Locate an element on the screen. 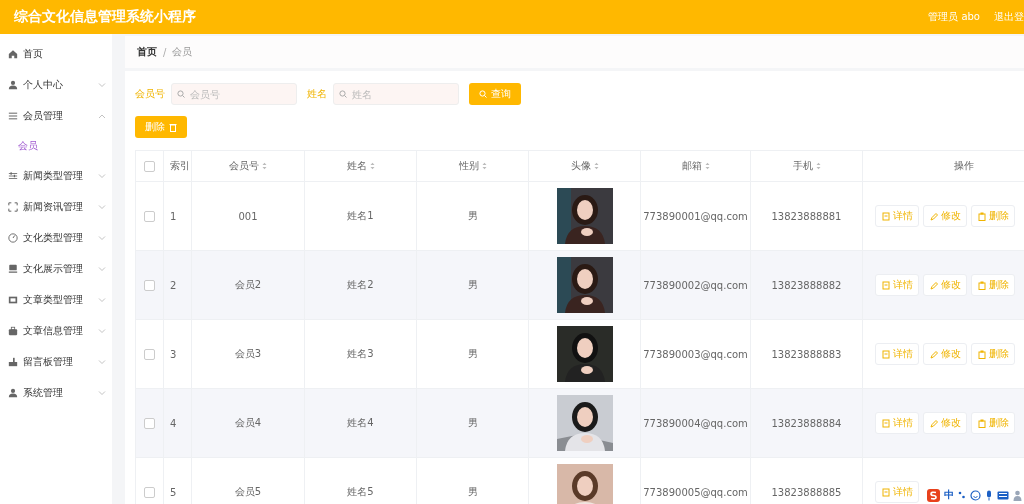  table-cell: 4 is located at coordinates (173, 423).